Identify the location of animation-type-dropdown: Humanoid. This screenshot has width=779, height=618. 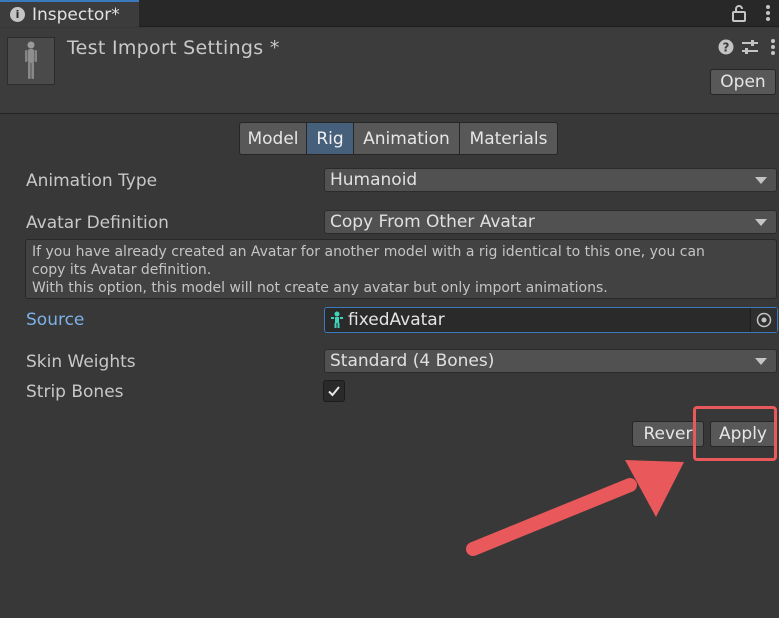
(550, 180).